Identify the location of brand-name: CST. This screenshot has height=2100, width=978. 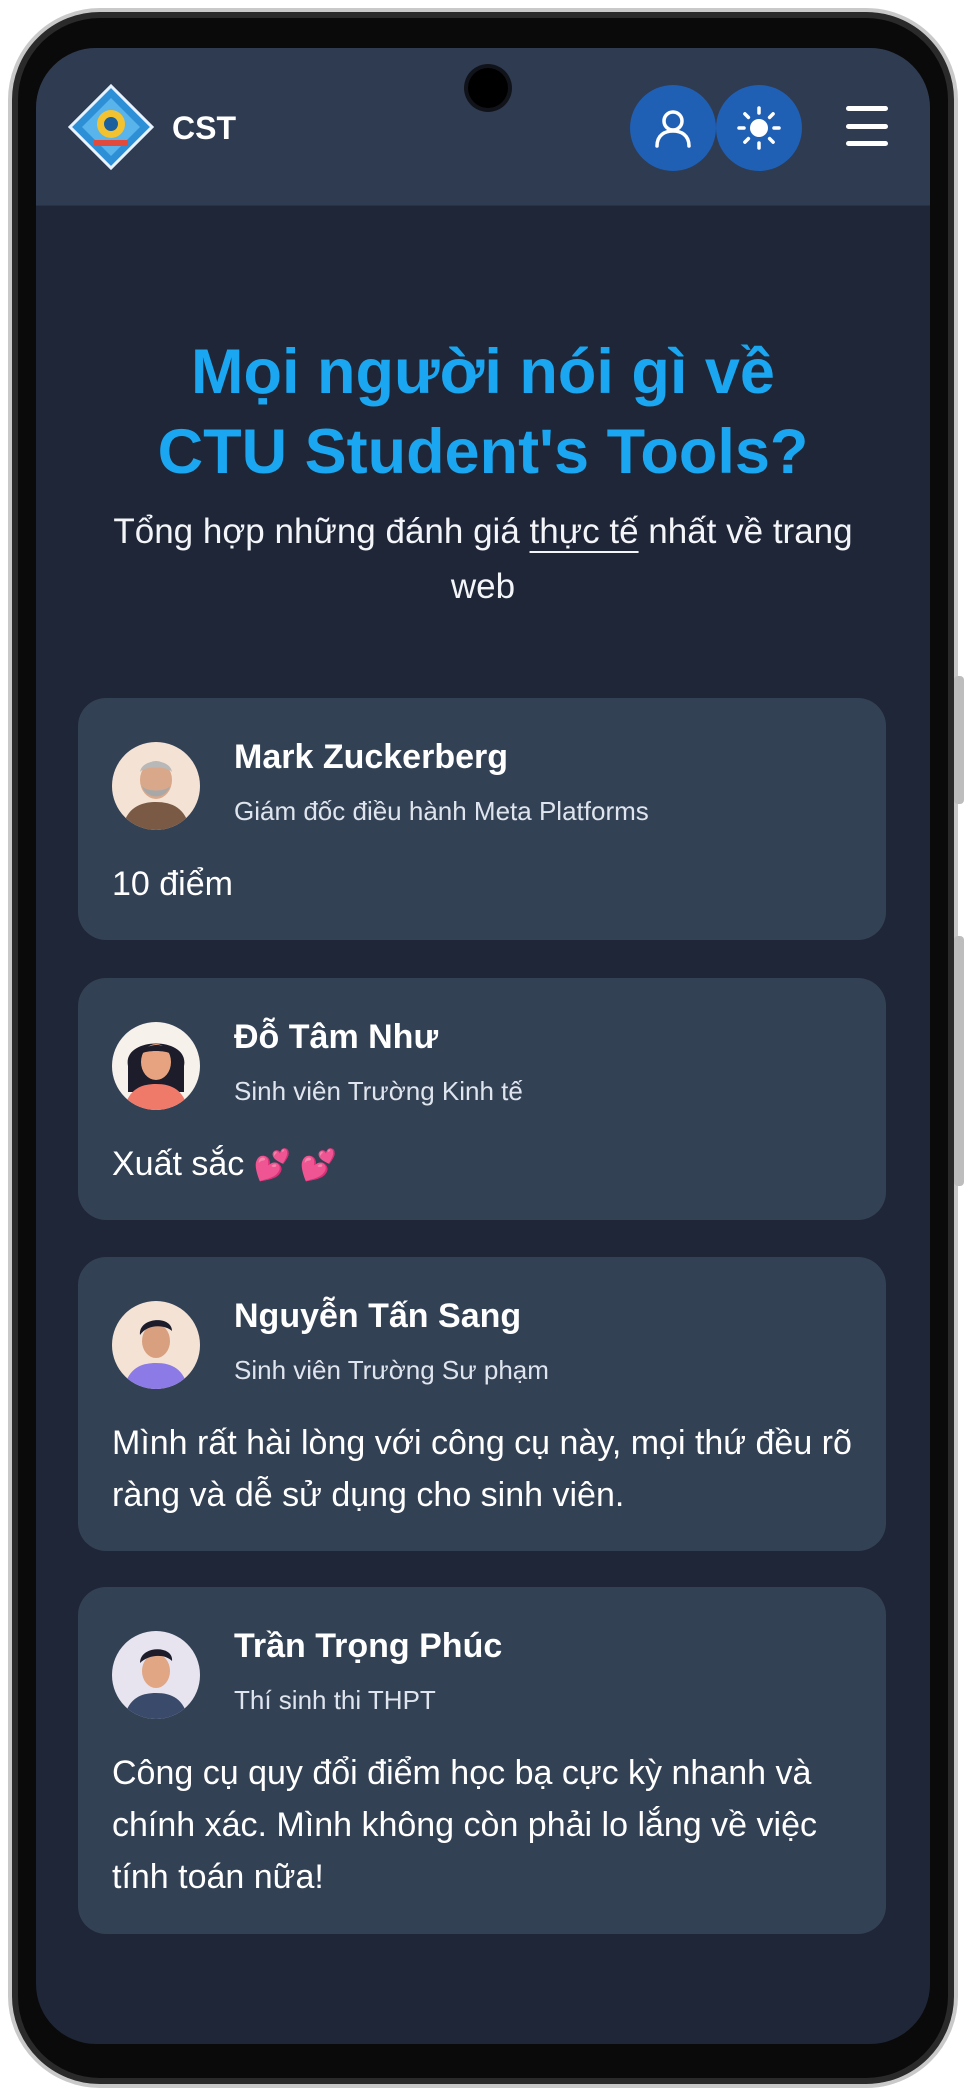
(204, 128).